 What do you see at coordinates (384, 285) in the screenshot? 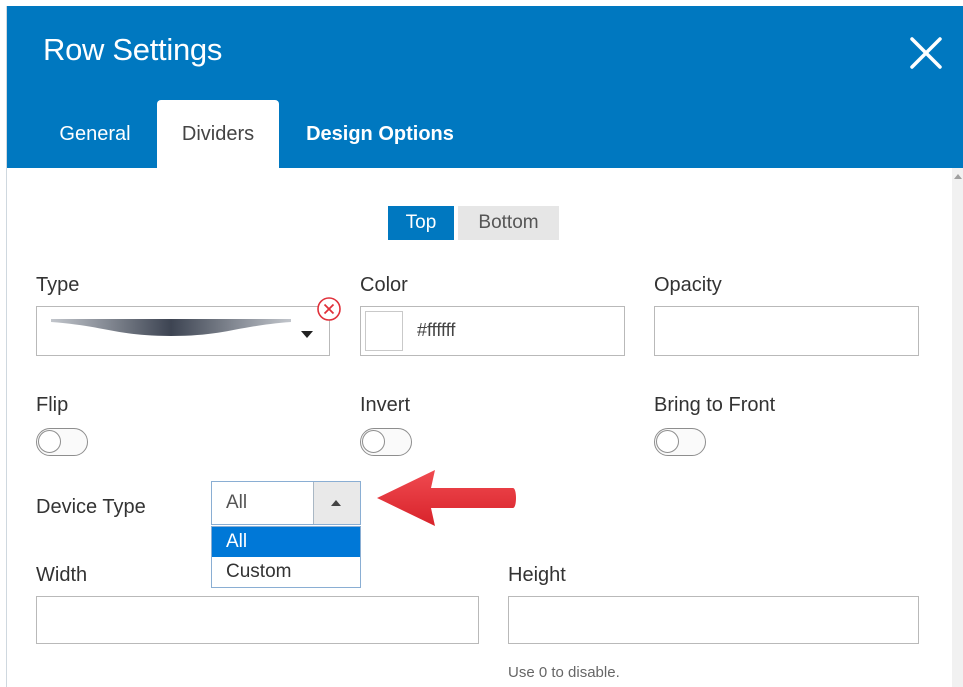
I see `color-label: Color` at bounding box center [384, 285].